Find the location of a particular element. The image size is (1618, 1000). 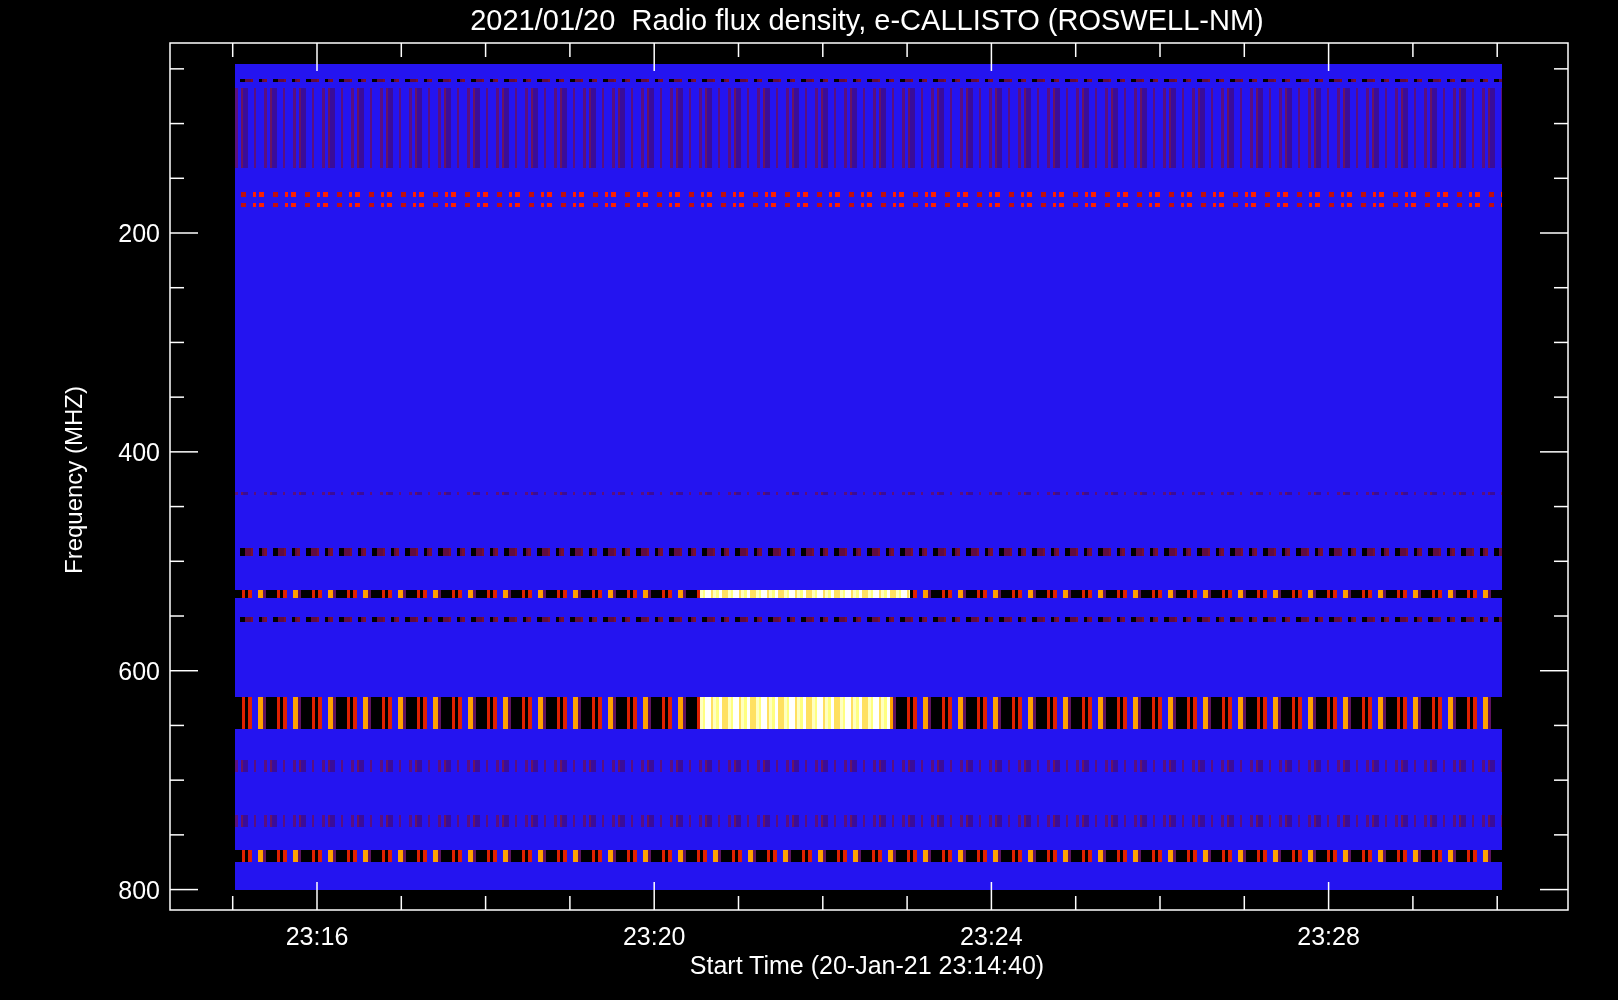

axis-title: Start Time (20-Jan-21 23:14:40) is located at coordinates (867, 965).